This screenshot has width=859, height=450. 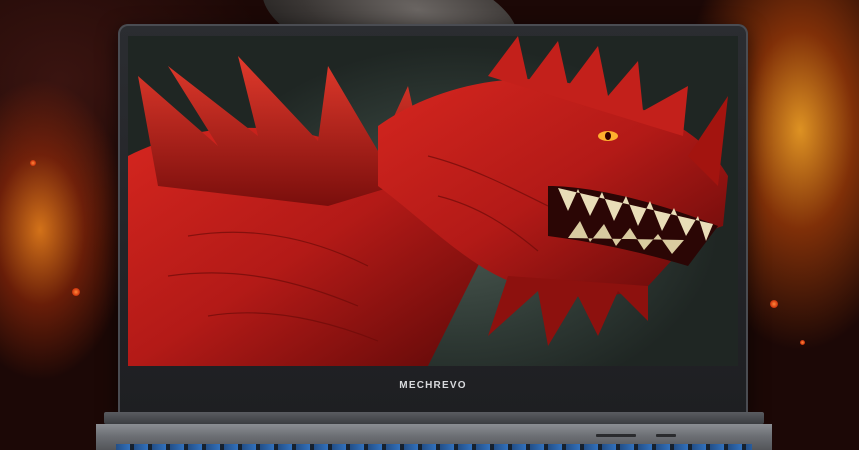 What do you see at coordinates (433, 385) in the screenshot?
I see `brand-logo: MECHREVO` at bounding box center [433, 385].